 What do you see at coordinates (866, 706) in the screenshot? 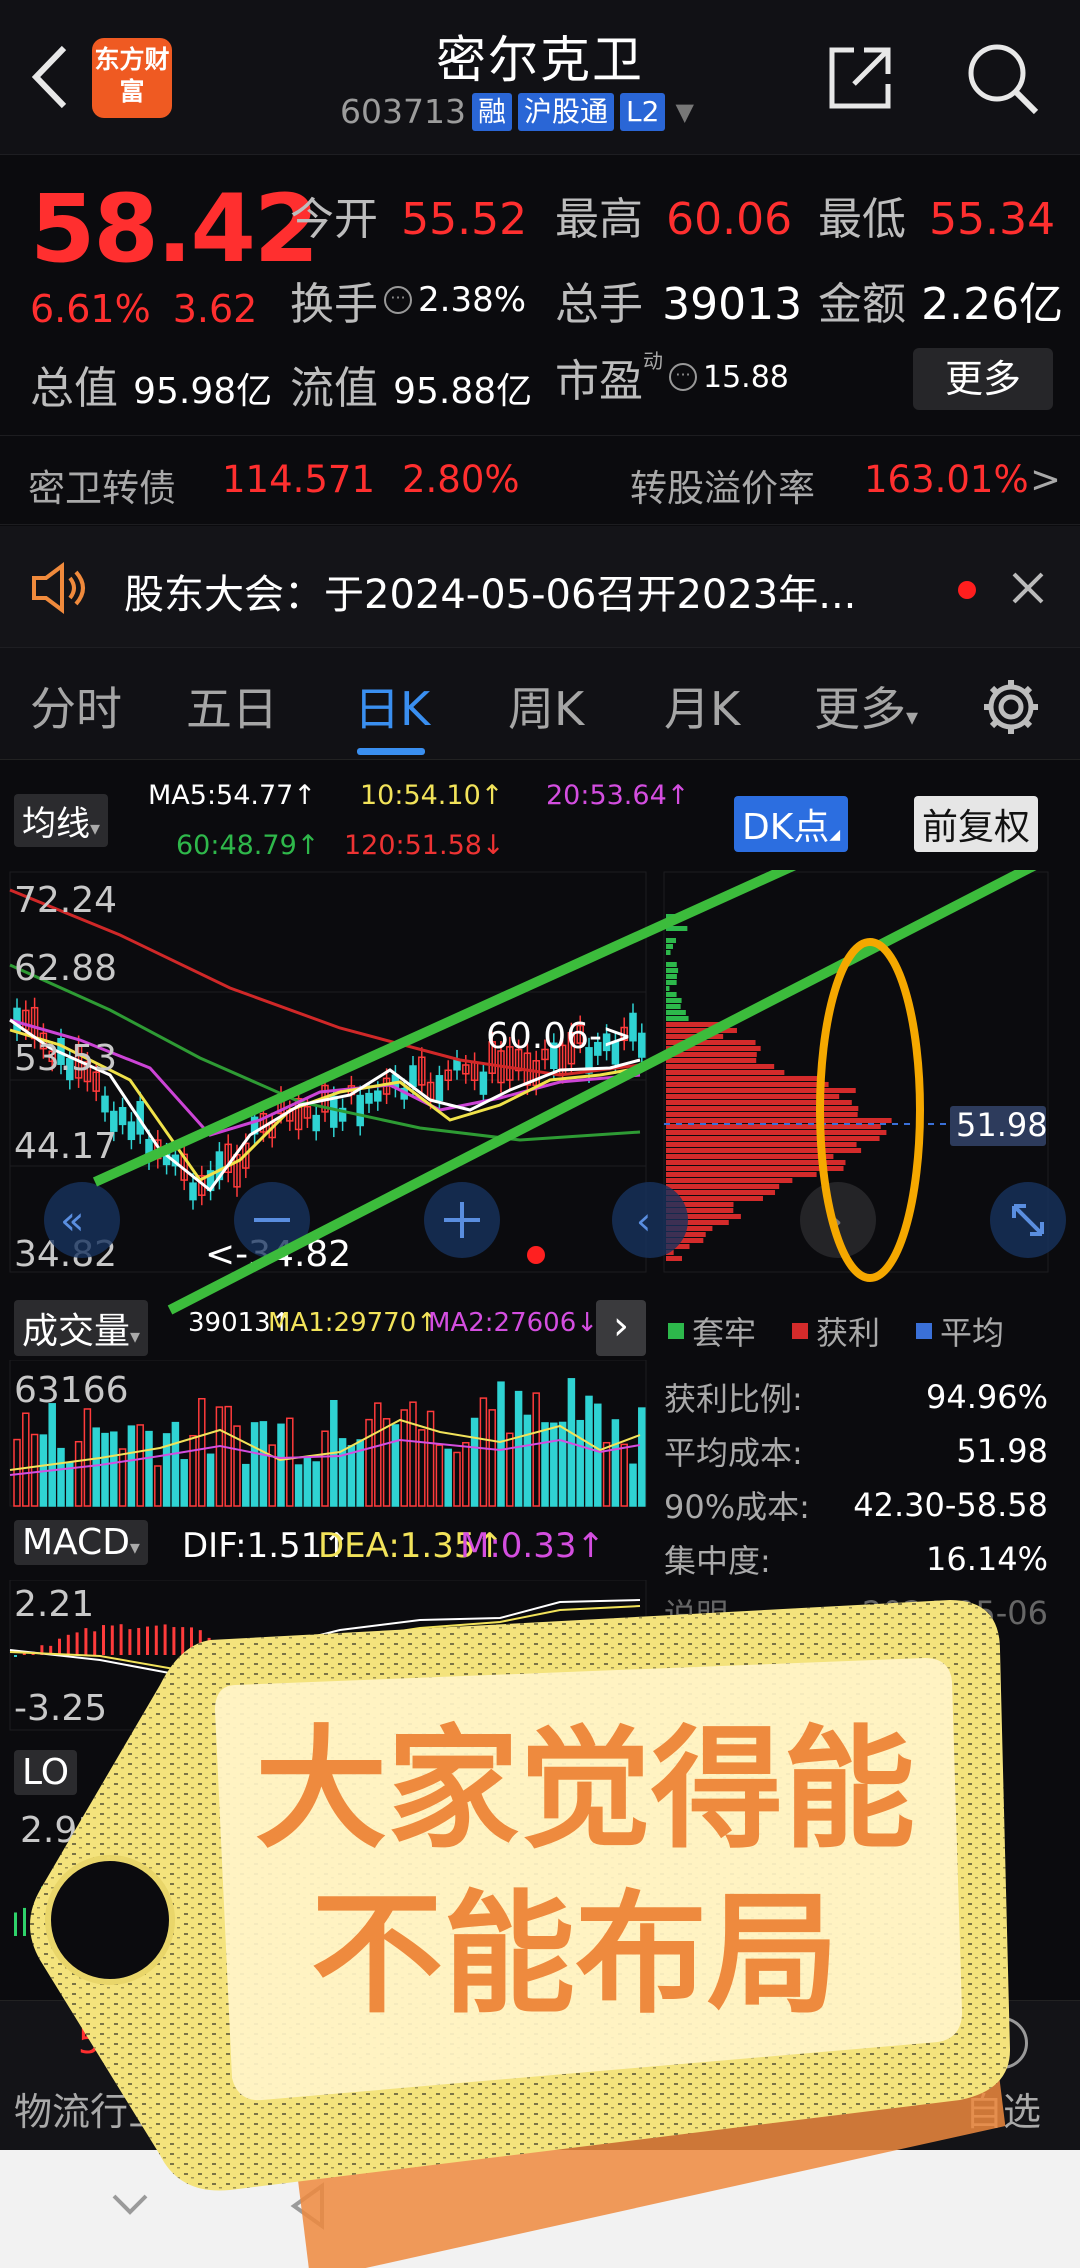
I see `tab-more: 更多▾` at bounding box center [866, 706].